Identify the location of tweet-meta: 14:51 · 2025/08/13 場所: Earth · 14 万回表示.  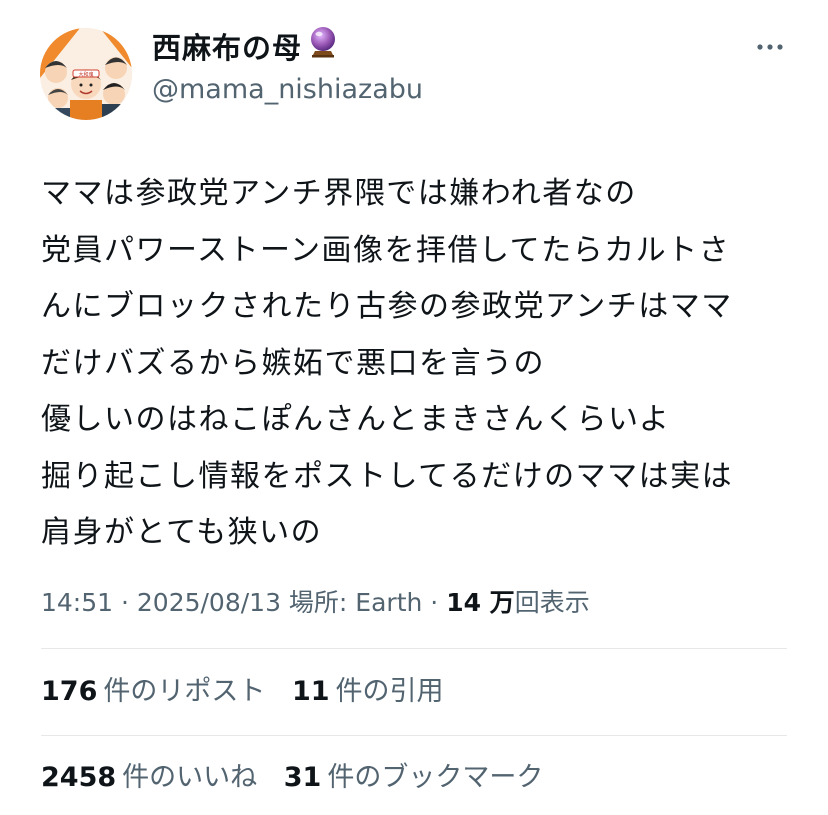
(315, 603).